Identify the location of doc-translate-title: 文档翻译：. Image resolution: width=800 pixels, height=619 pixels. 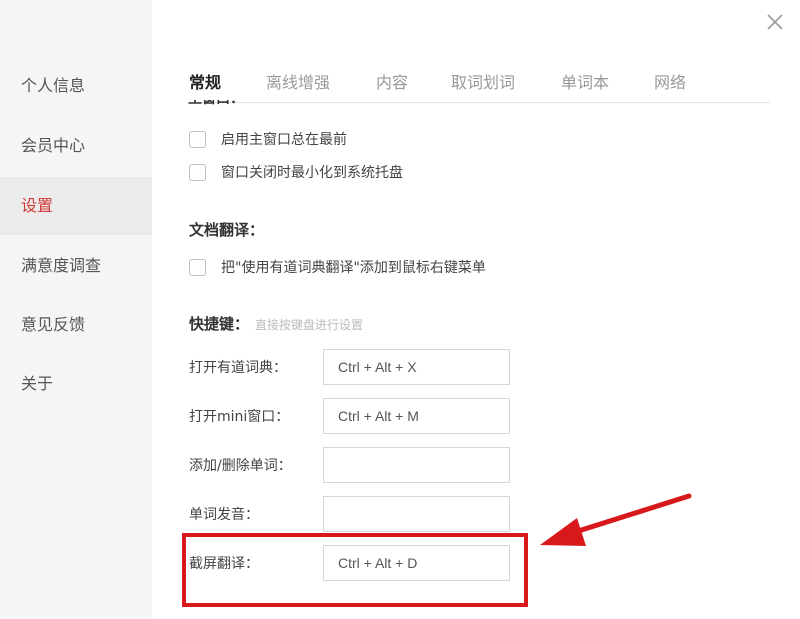
(227, 230).